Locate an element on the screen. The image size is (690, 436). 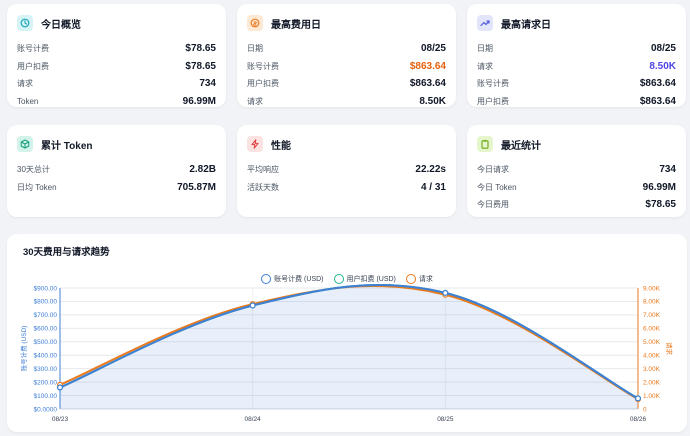
stat-card-header: 最近统计 is located at coordinates (576, 144).